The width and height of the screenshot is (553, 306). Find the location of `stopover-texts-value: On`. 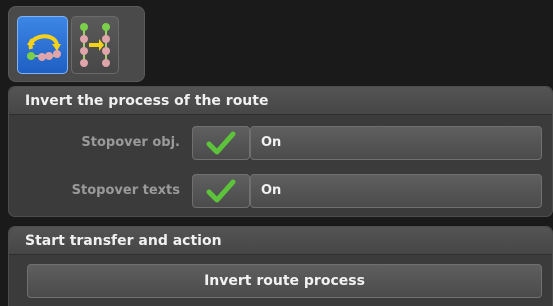

stopover-texts-value: On is located at coordinates (396, 191).